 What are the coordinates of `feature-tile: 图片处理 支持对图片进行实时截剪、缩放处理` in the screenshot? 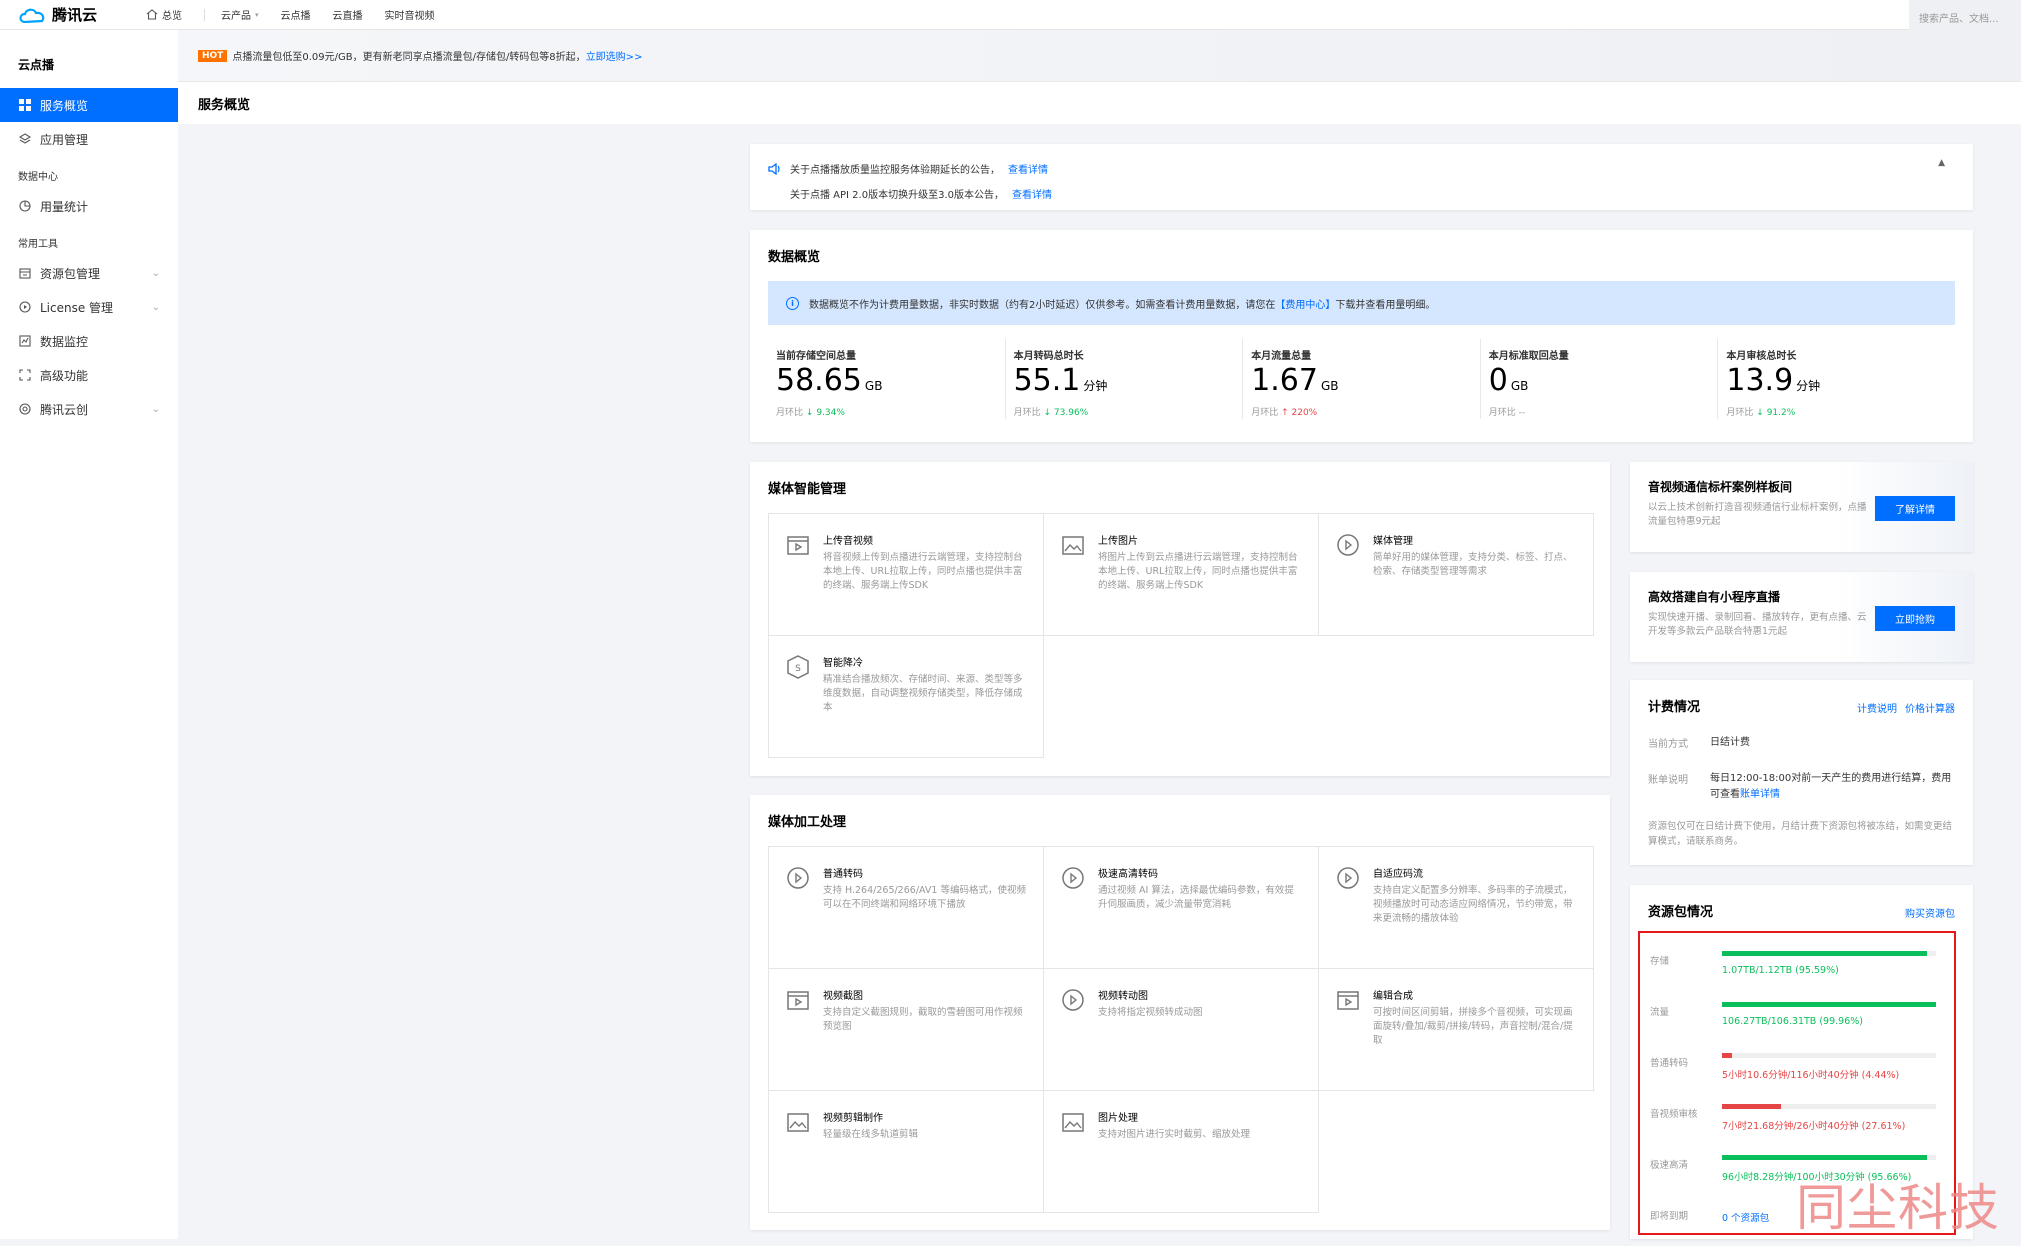 It's located at (1181, 1152).